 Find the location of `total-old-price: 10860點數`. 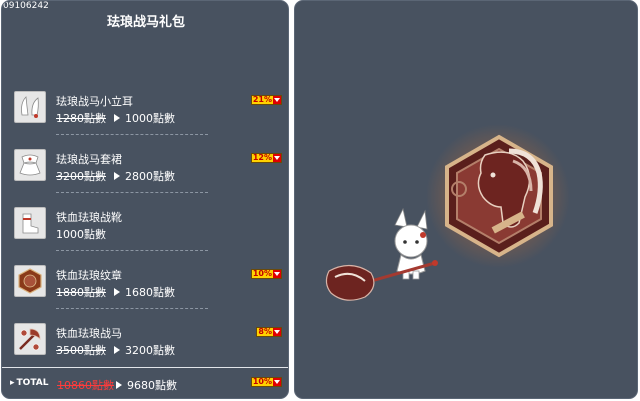

total-old-price: 10860點數 is located at coordinates (85, 385).